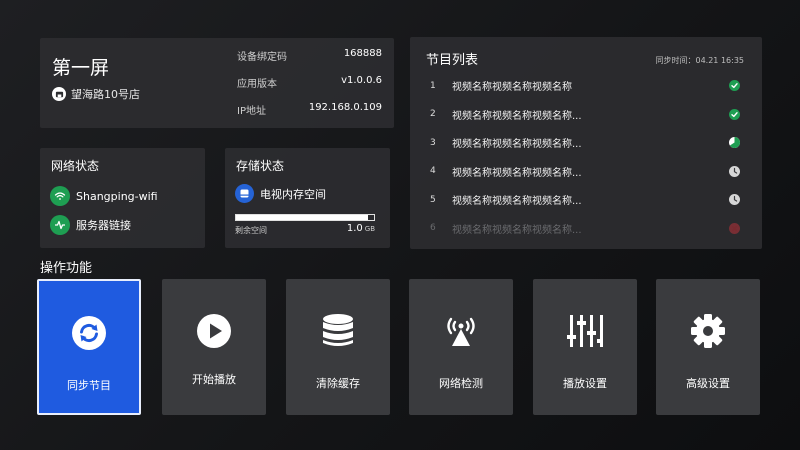  Describe the element at coordinates (257, 84) in the screenshot. I see `info-label: 应用版本` at that location.